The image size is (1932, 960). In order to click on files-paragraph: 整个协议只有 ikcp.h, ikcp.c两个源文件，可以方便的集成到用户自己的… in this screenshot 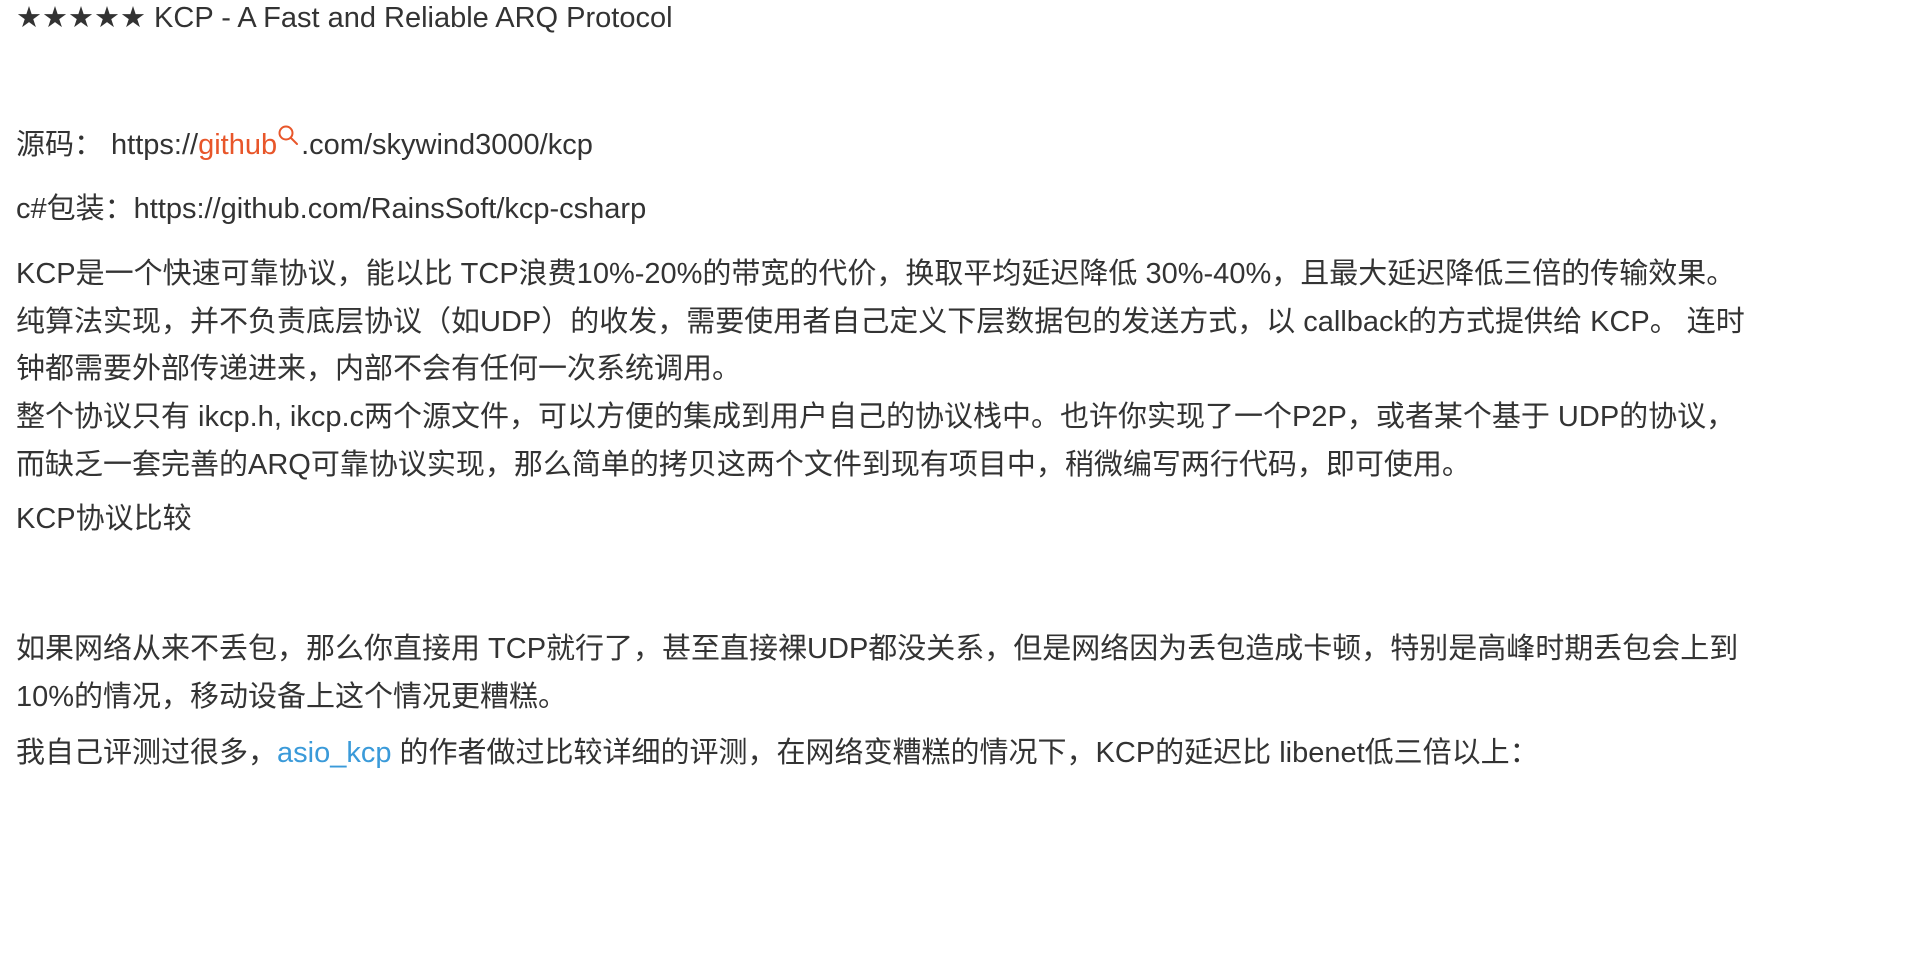, I will do `click(972, 441)`.